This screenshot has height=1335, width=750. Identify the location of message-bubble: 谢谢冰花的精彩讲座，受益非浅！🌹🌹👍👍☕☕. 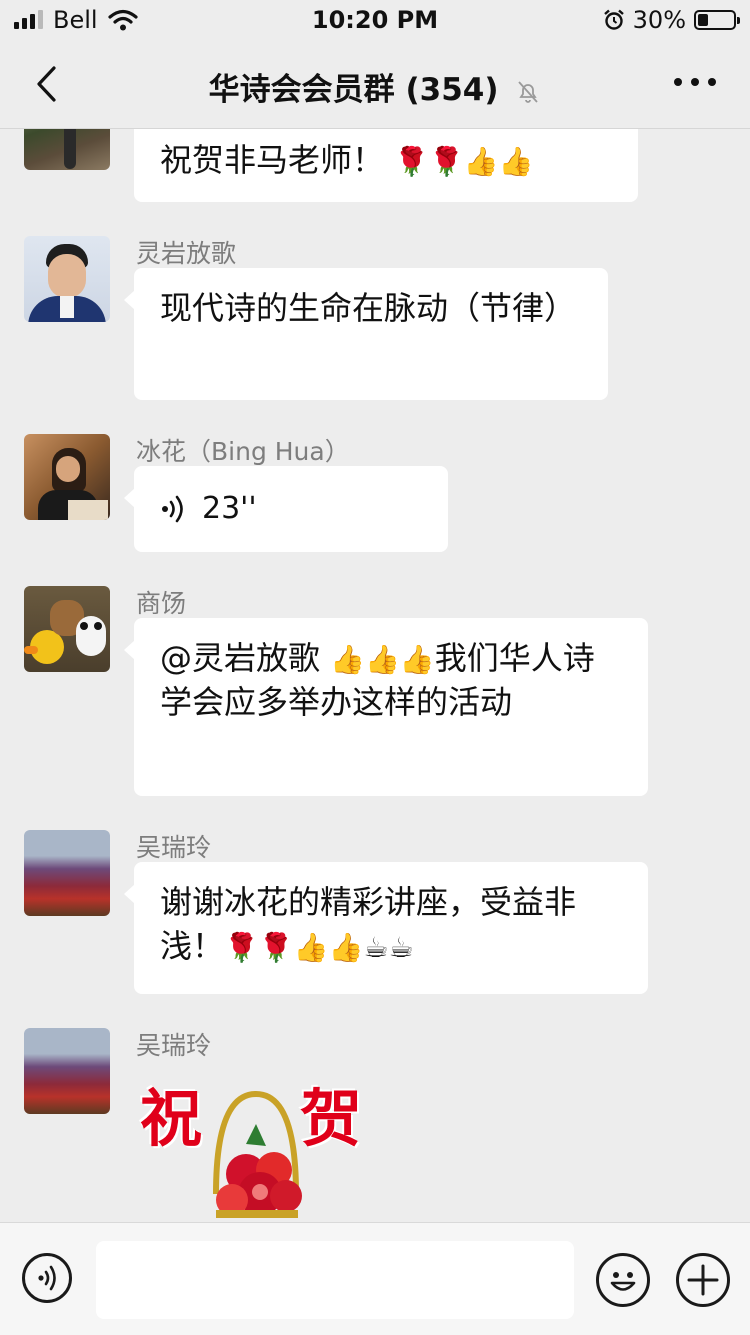
(386, 928).